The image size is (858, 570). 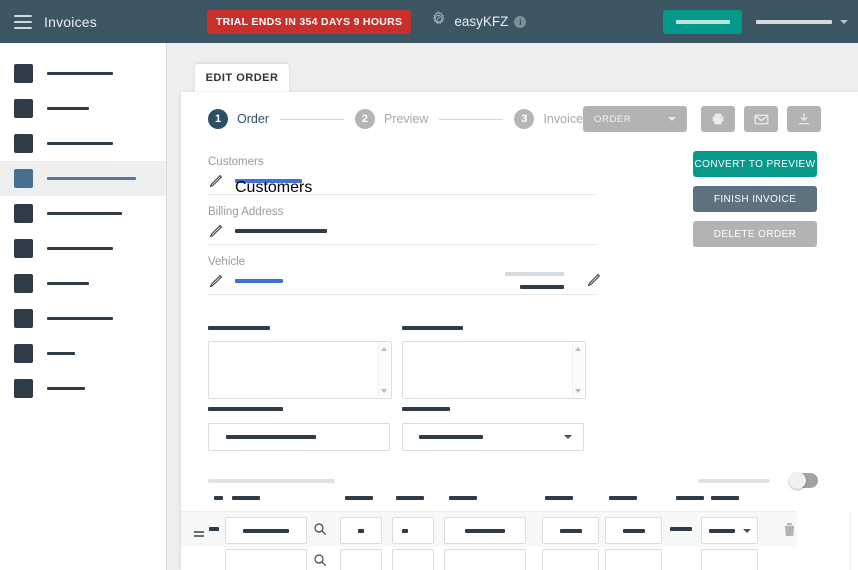 I want to click on textarea-b-scrollbar, so click(x=578, y=370).